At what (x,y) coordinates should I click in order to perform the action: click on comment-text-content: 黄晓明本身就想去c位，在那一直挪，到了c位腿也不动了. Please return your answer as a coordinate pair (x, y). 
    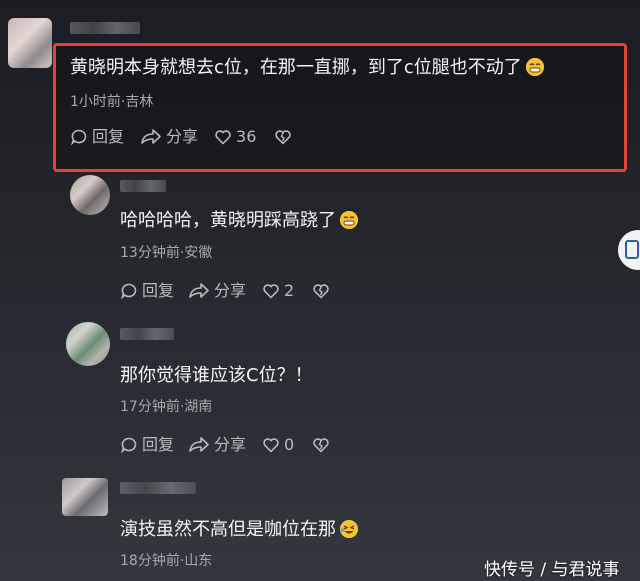
    Looking at the image, I should click on (296, 67).